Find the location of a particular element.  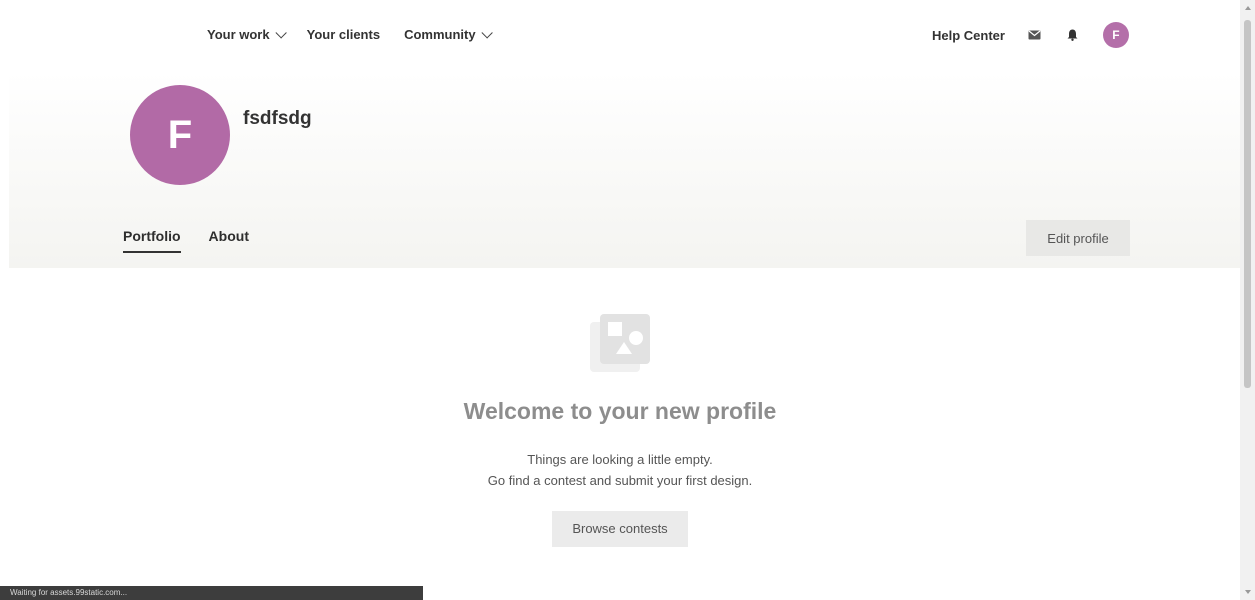

profile-tabs: Portfolio About is located at coordinates (186, 240).